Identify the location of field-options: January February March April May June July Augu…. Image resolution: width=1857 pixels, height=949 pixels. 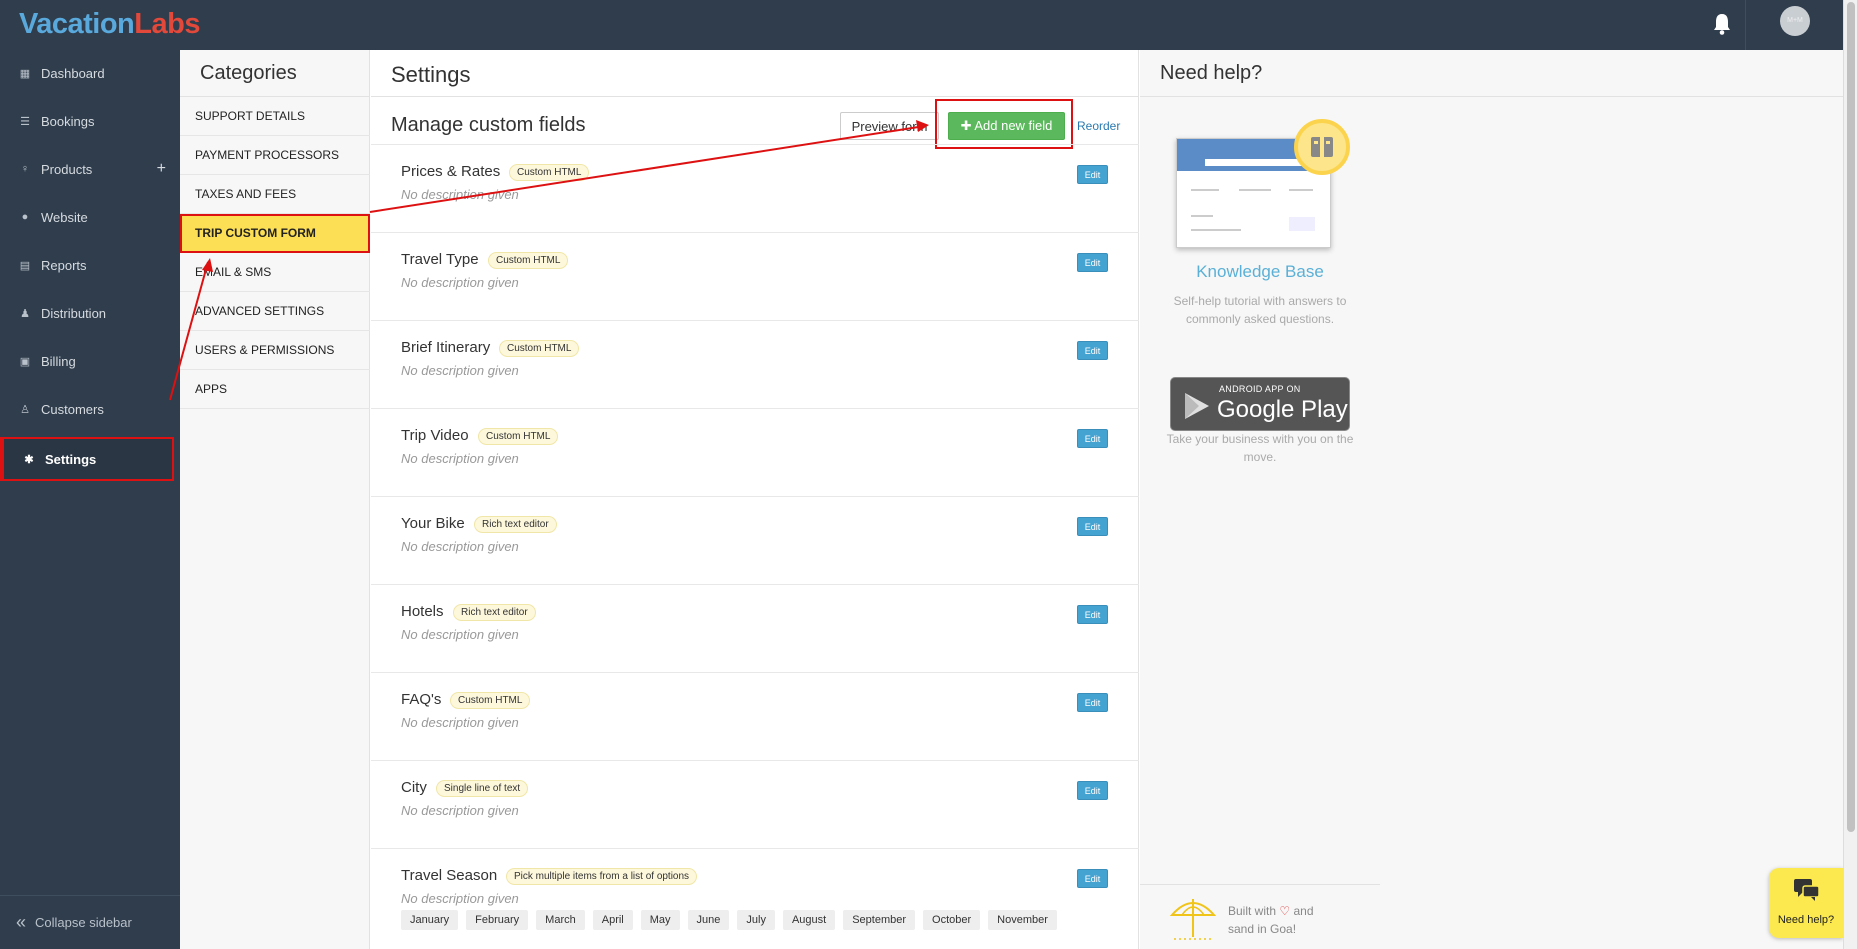
(729, 920).